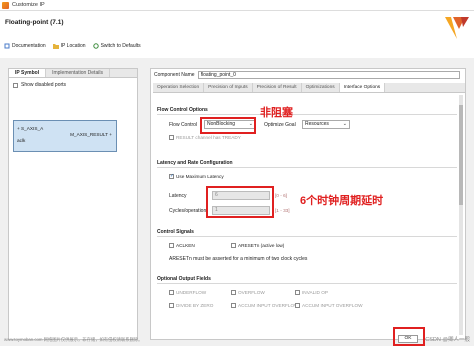 Image resolution: width=474 pixels, height=346 pixels. What do you see at coordinates (208, 137) in the screenshot?
I see `result-tready-label: RESULT channel has TREADY` at bounding box center [208, 137].